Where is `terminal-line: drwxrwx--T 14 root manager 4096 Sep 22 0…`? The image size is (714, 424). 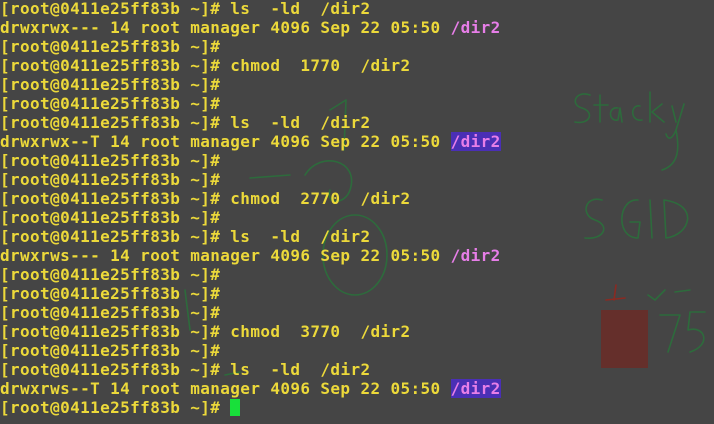
terminal-line: drwxrwx--T 14 root manager 4096 Sep 22 0… is located at coordinates (357, 141).